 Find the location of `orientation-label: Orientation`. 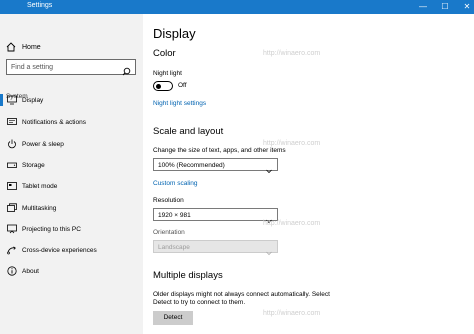

orientation-label: Orientation is located at coordinates (169, 232).